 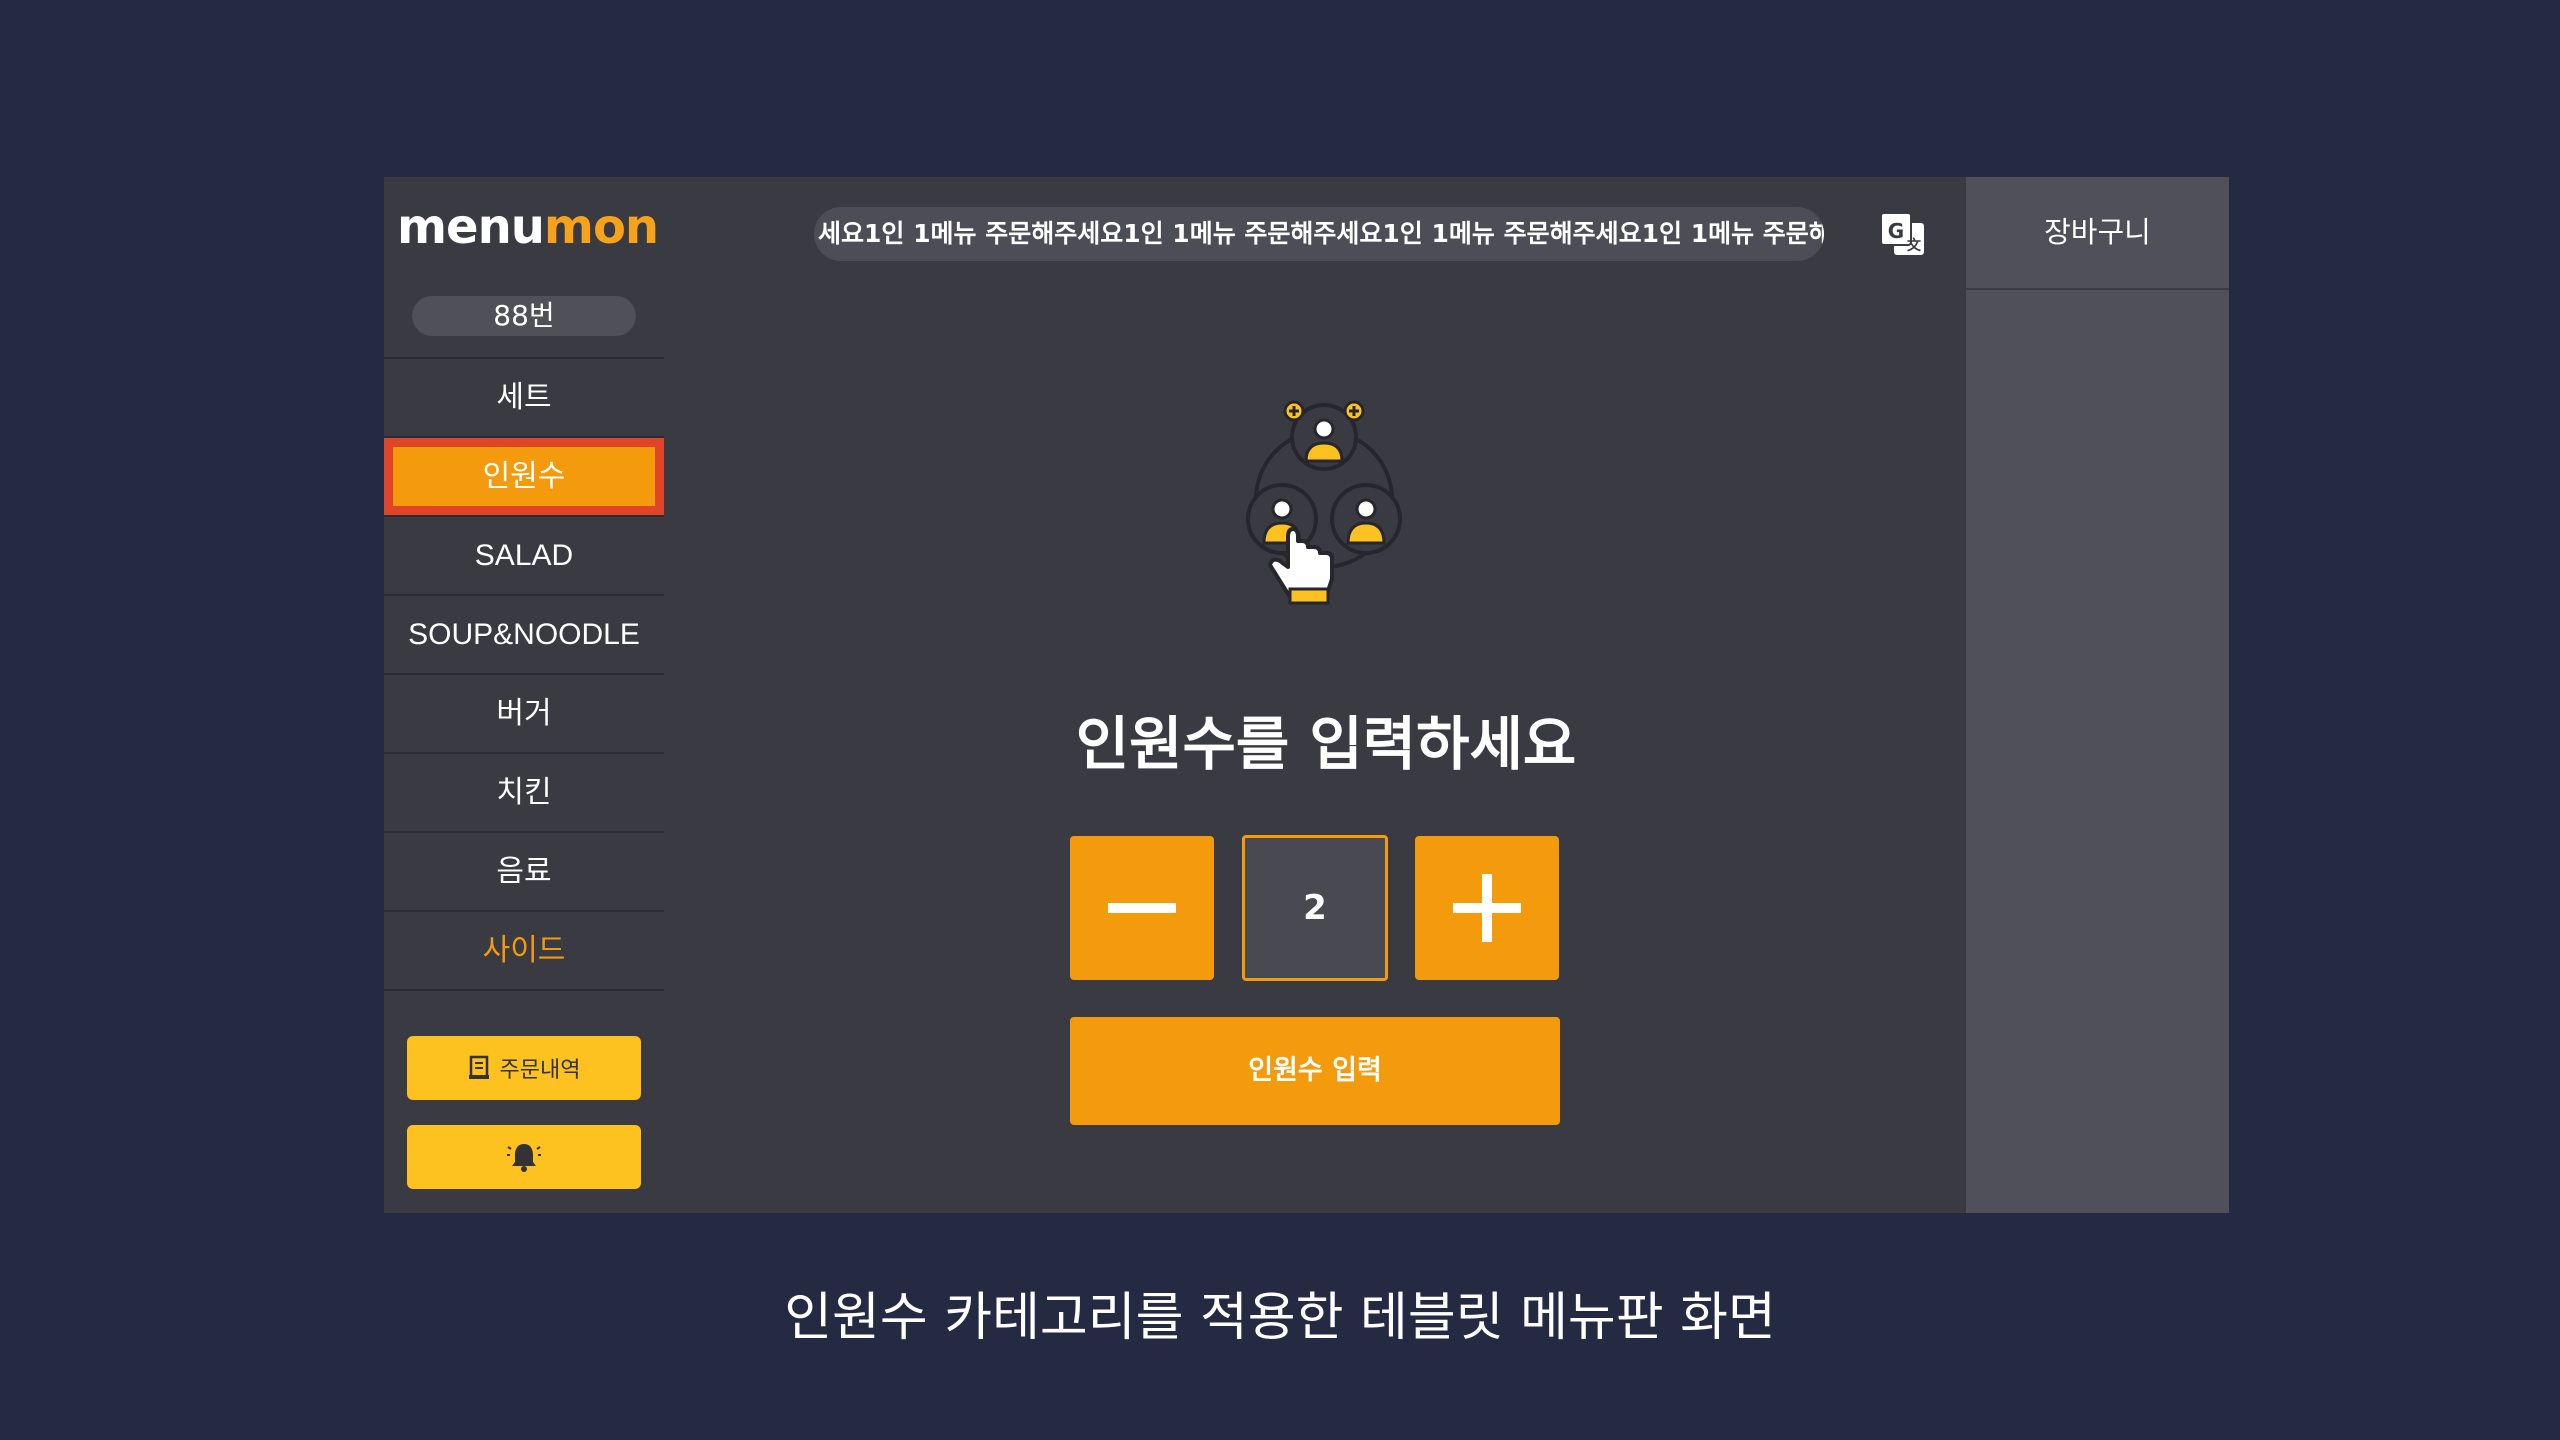 What do you see at coordinates (1914, 245) in the screenshot?
I see `svg-text: 文` at bounding box center [1914, 245].